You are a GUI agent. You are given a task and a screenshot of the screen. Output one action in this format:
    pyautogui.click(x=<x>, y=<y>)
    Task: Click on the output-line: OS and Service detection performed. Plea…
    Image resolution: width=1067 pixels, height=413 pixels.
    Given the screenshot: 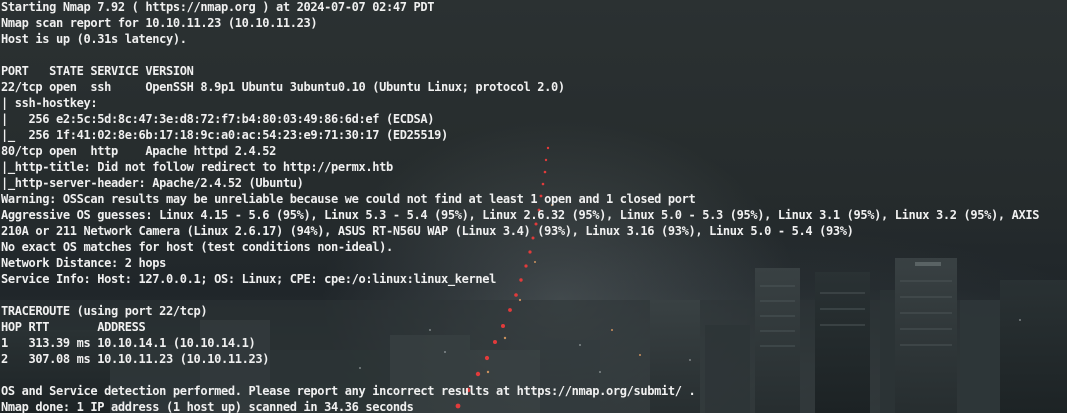 What is the action you would take?
    pyautogui.click(x=348, y=391)
    